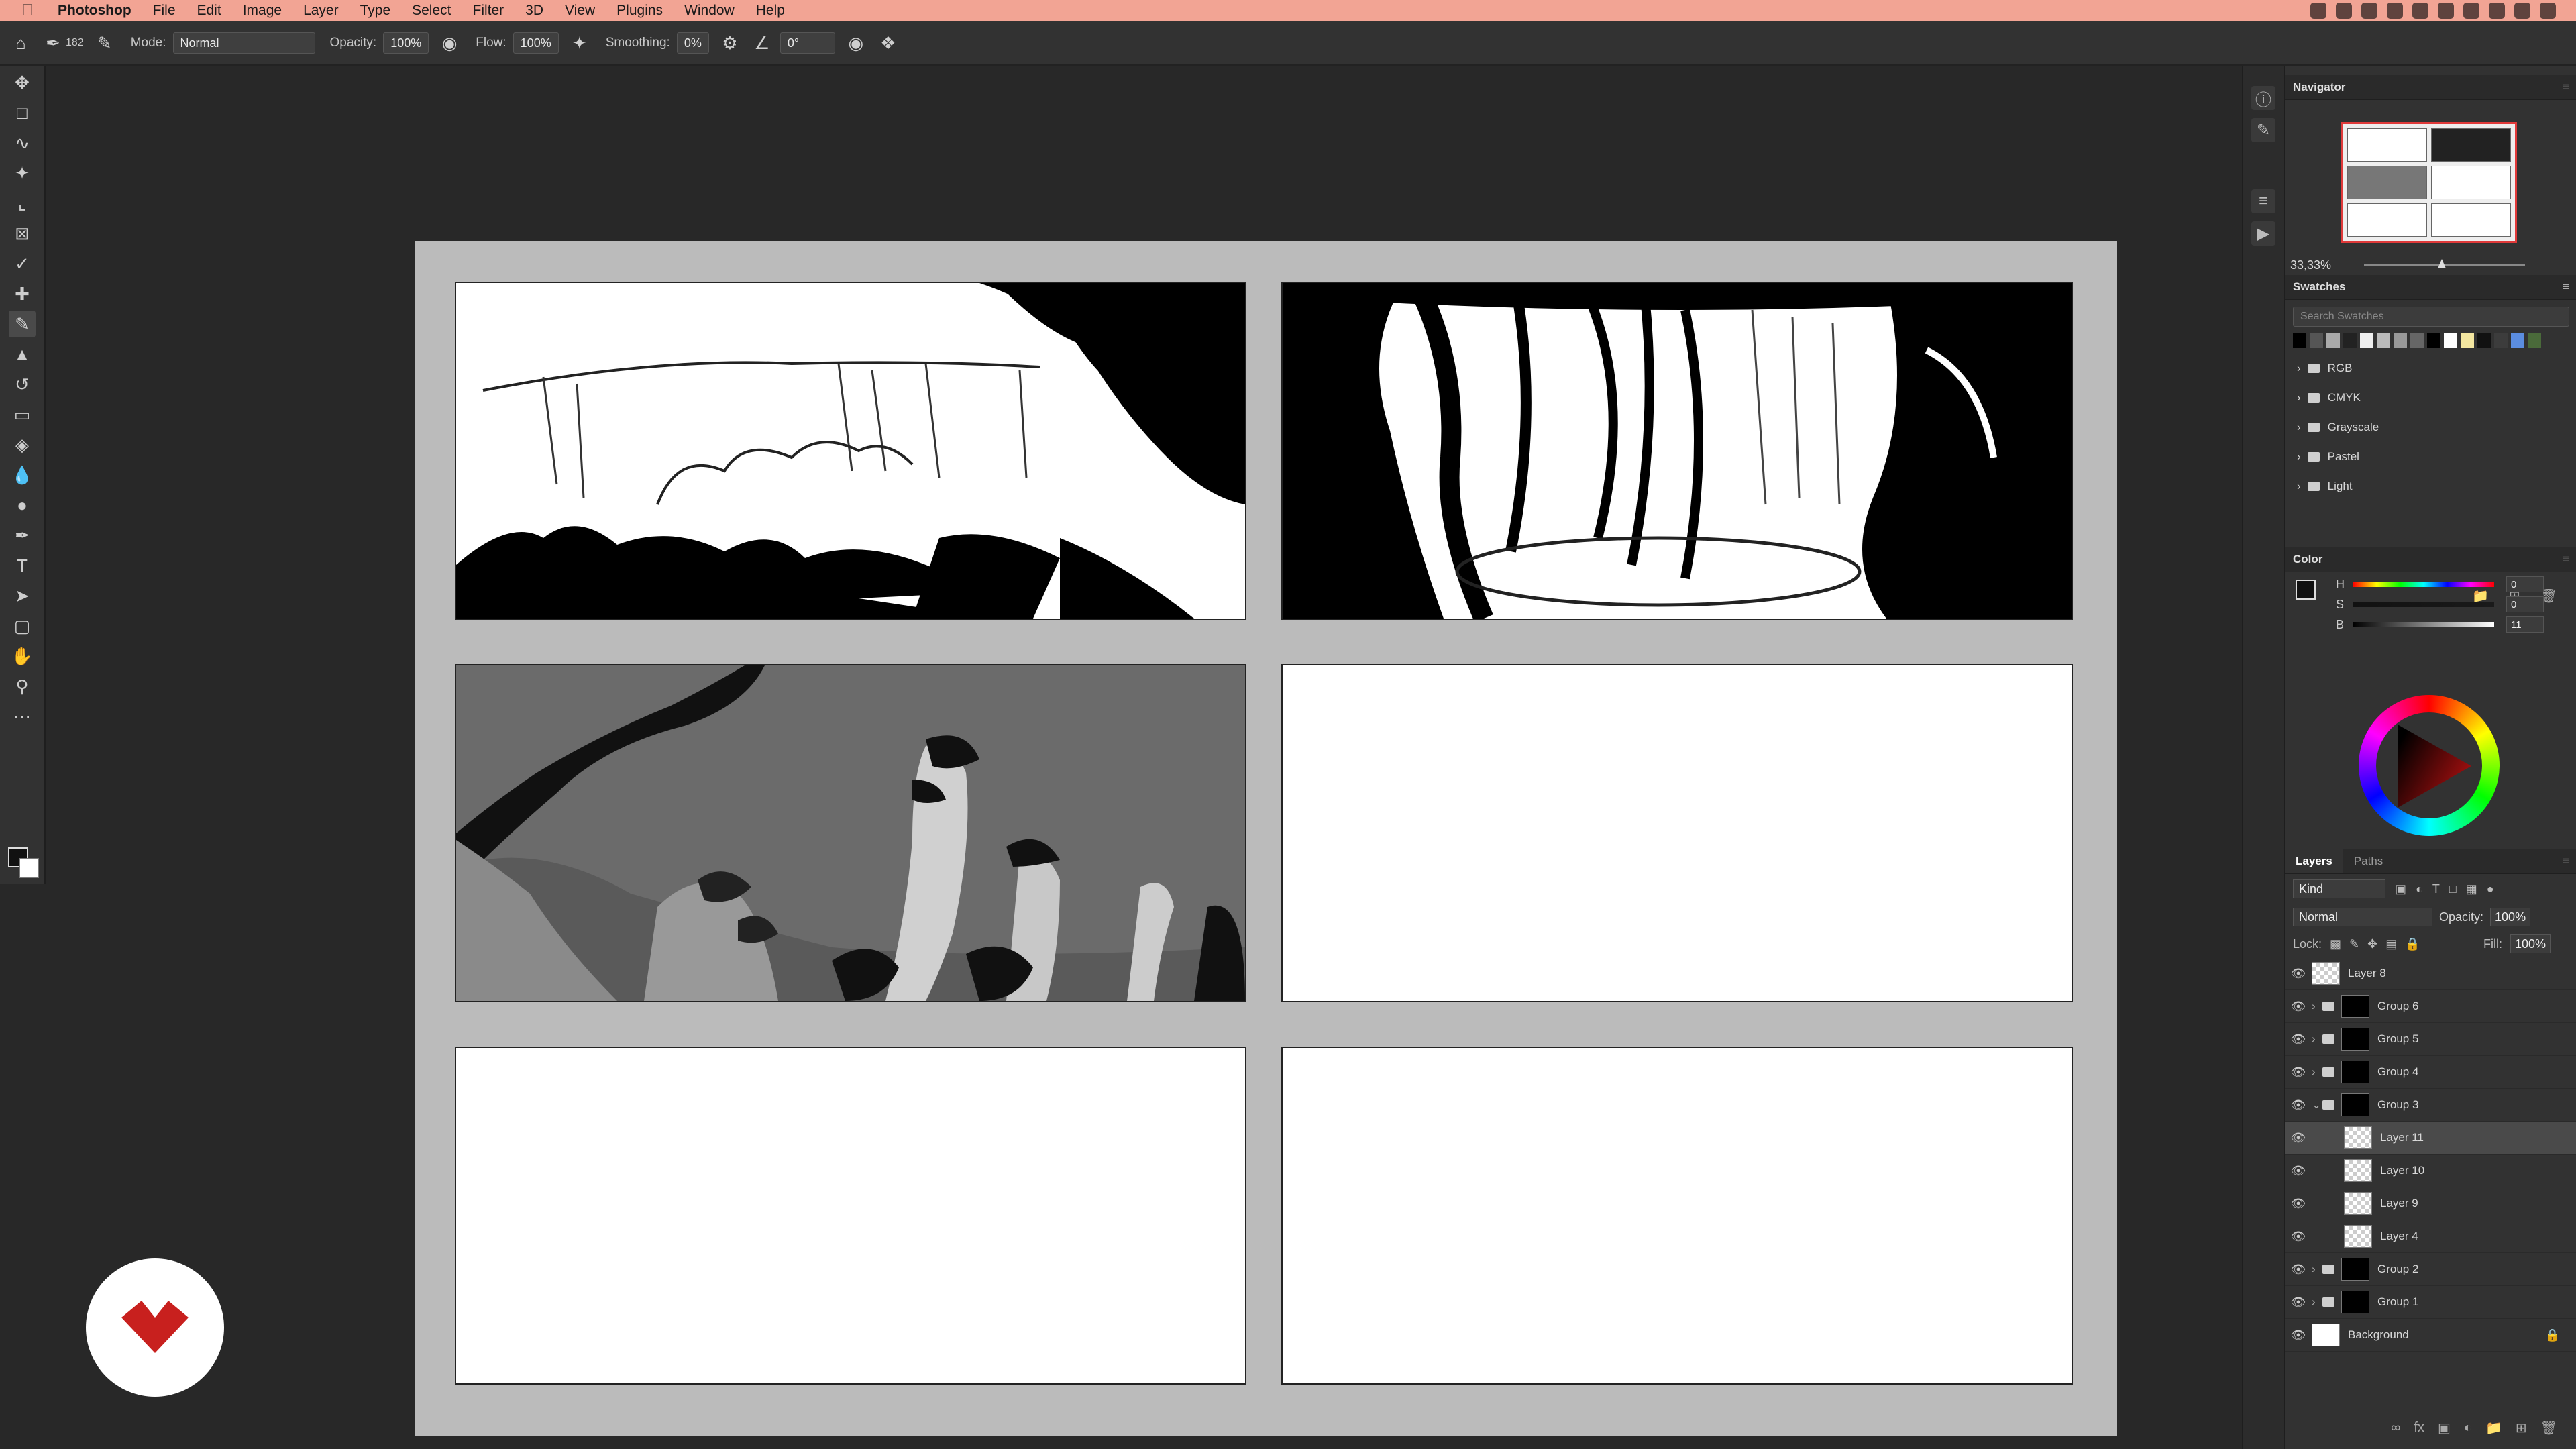 The image size is (2576, 1449). I want to click on frame-tool-icon: ⊠, so click(22, 233).